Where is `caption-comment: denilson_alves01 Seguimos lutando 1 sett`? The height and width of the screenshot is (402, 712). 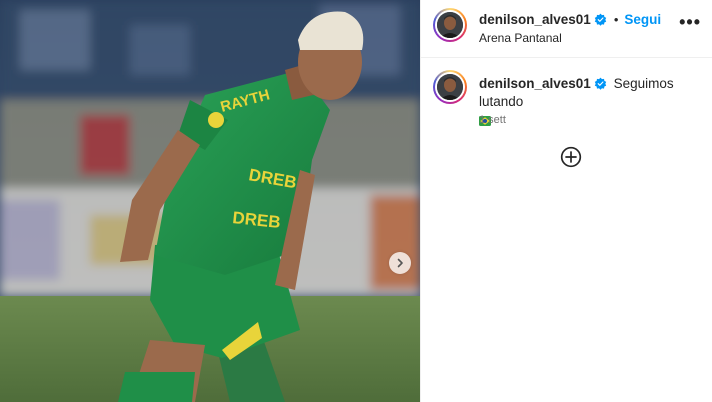
caption-comment: denilson_alves01 Seguimos lutando 1 sett is located at coordinates (566, 103).